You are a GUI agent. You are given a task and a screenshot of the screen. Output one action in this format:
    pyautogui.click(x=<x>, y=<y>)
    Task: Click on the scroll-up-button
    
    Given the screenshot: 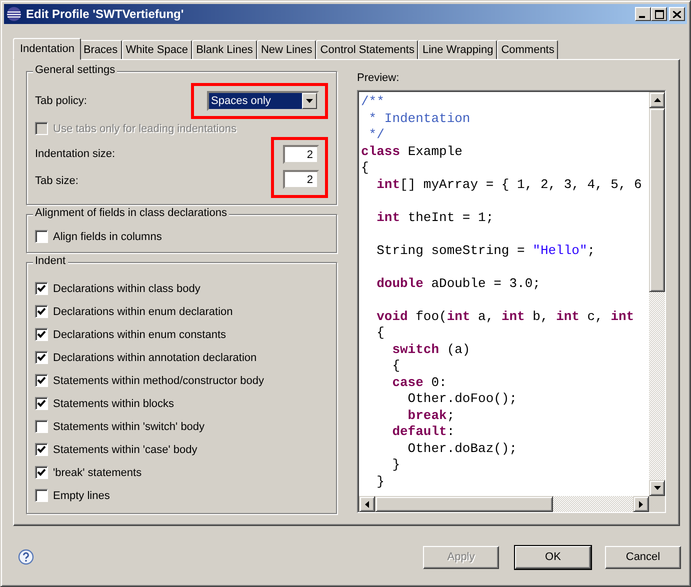 What is the action you would take?
    pyautogui.click(x=657, y=100)
    